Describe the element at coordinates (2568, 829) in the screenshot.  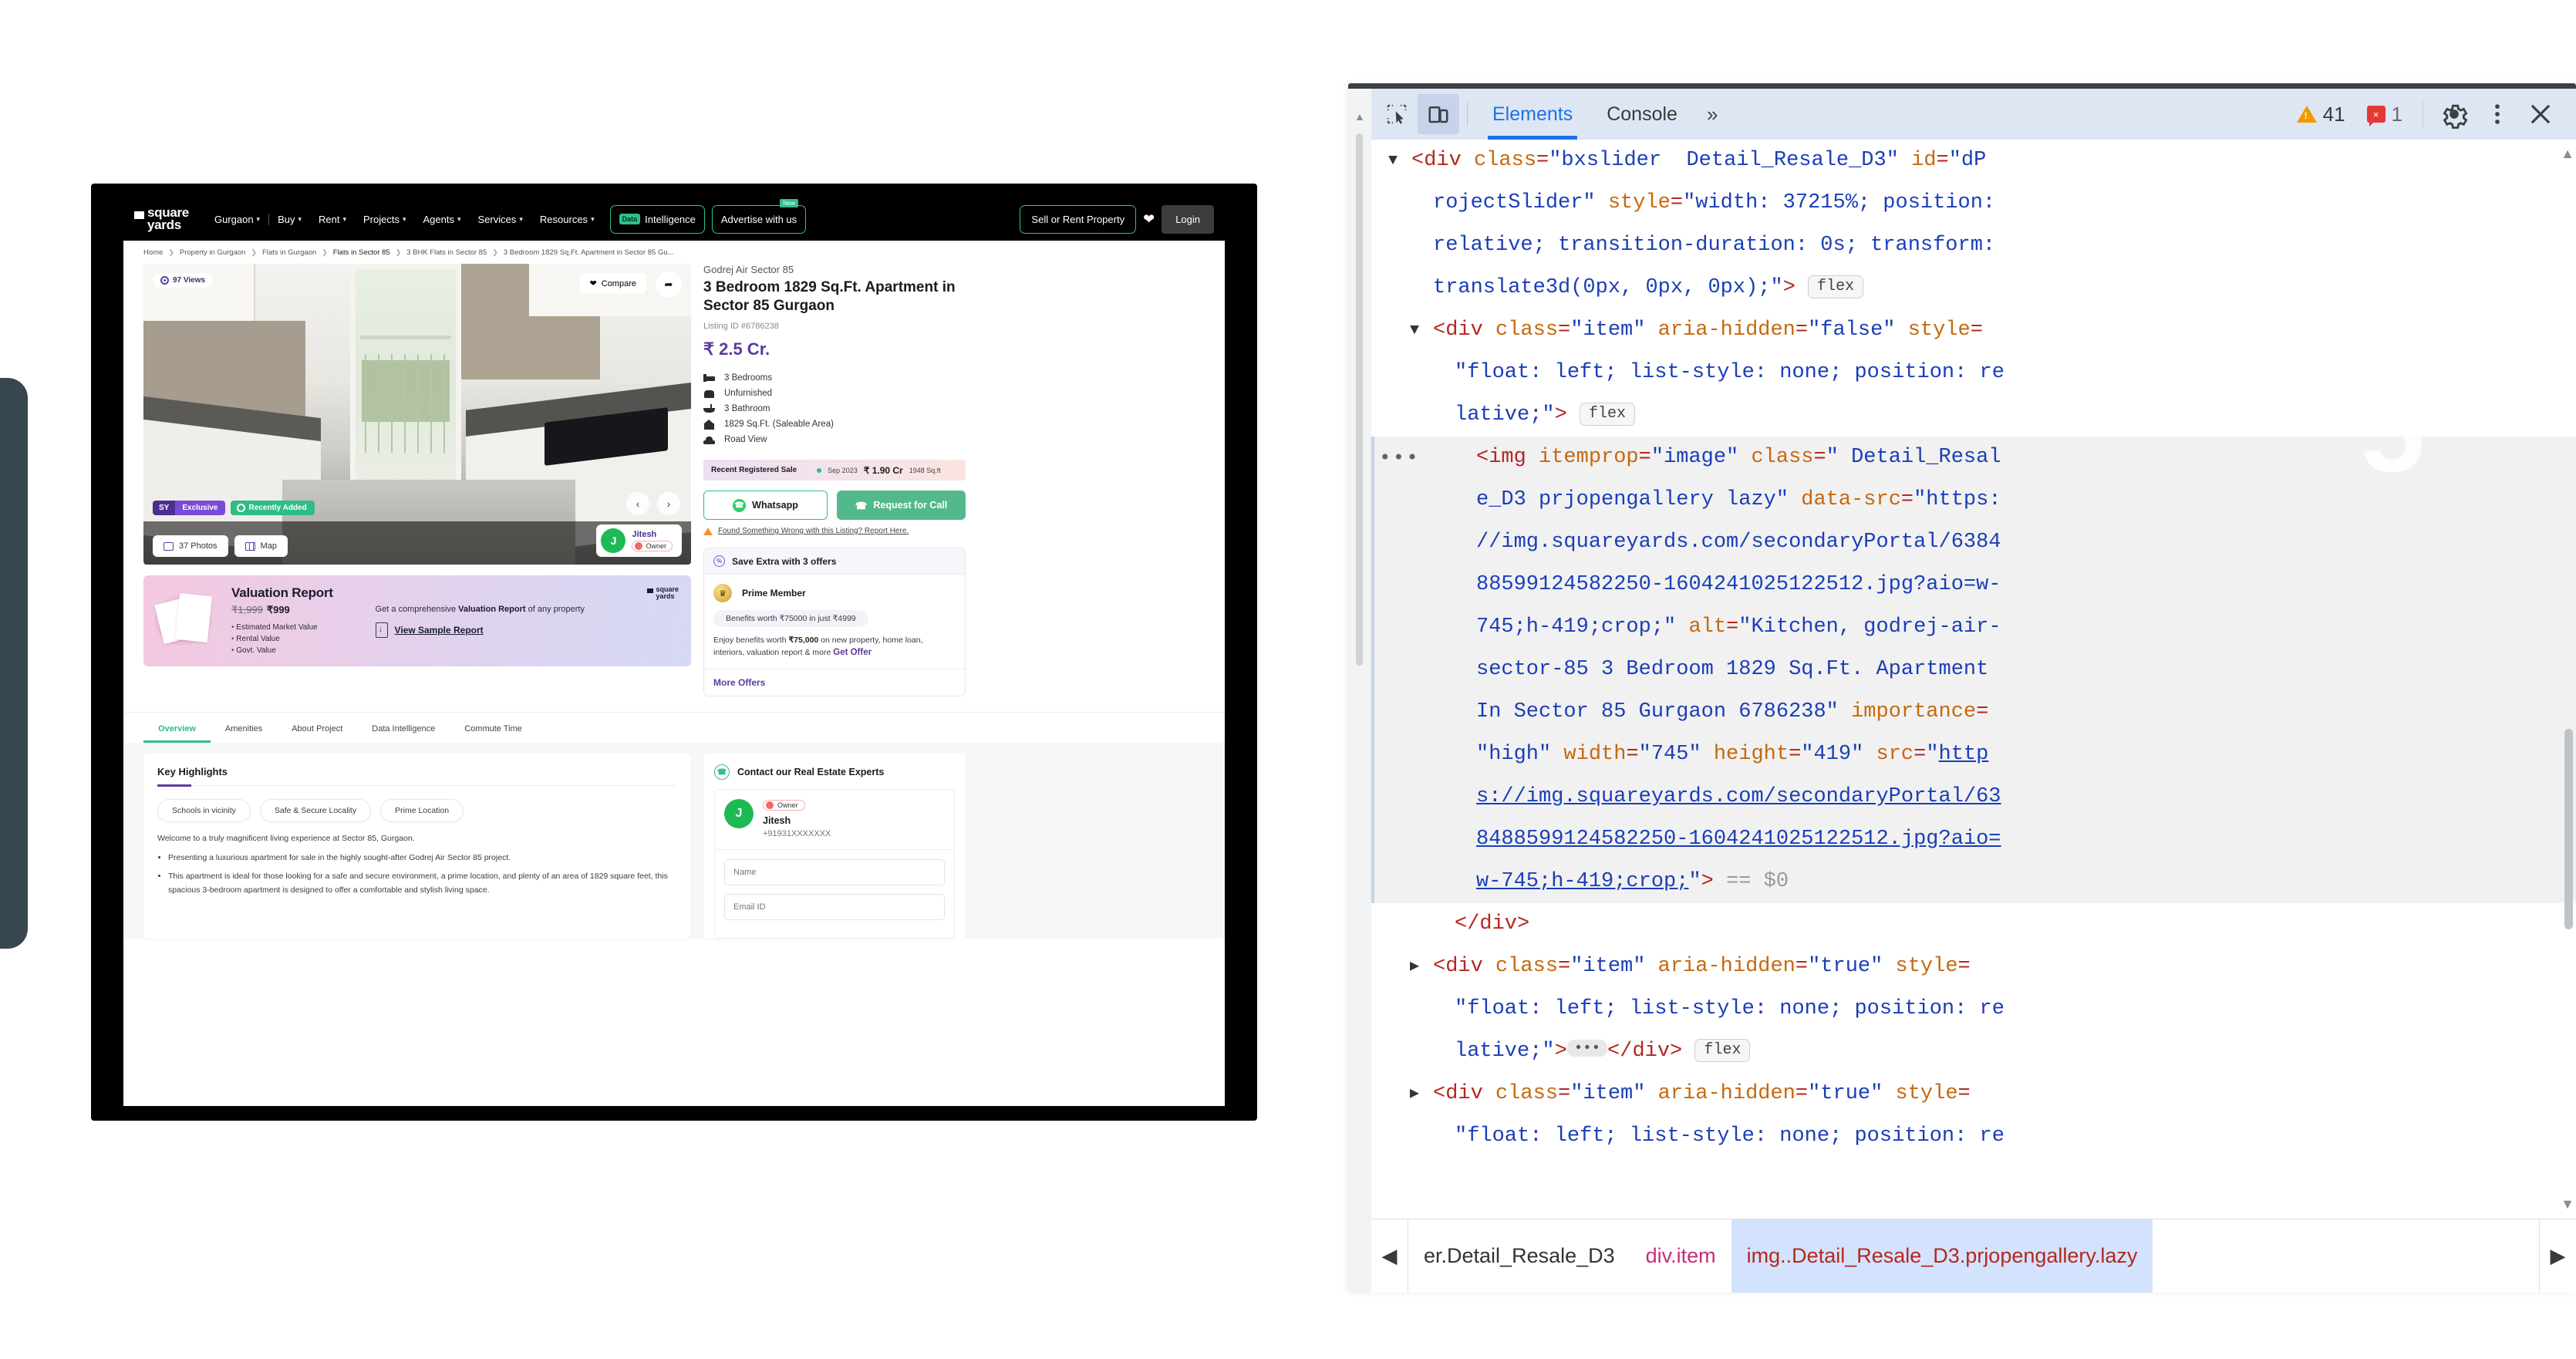
I see `tree-scrollbar` at that location.